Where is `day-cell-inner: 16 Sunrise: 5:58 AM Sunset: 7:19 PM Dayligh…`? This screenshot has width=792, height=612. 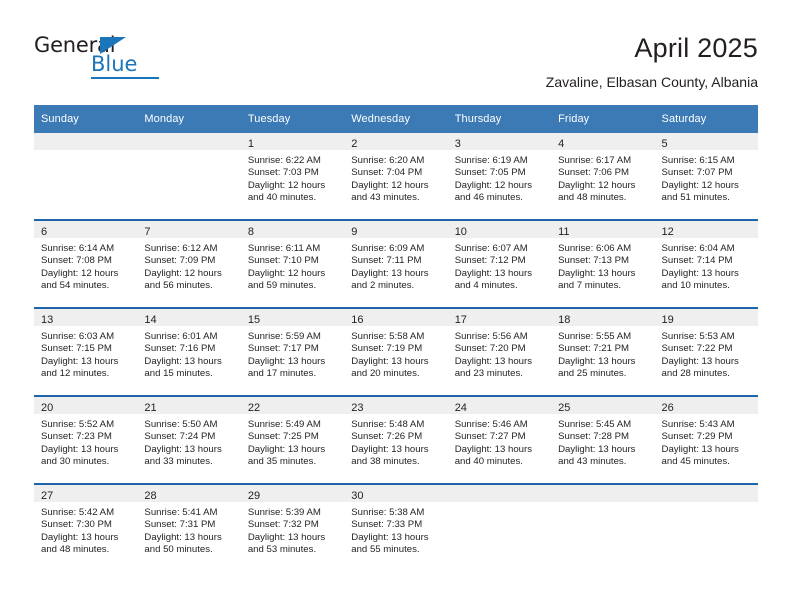
day-cell-inner: 16 Sunrise: 5:58 AM Sunset: 7:19 PM Dayligh… is located at coordinates (396, 352).